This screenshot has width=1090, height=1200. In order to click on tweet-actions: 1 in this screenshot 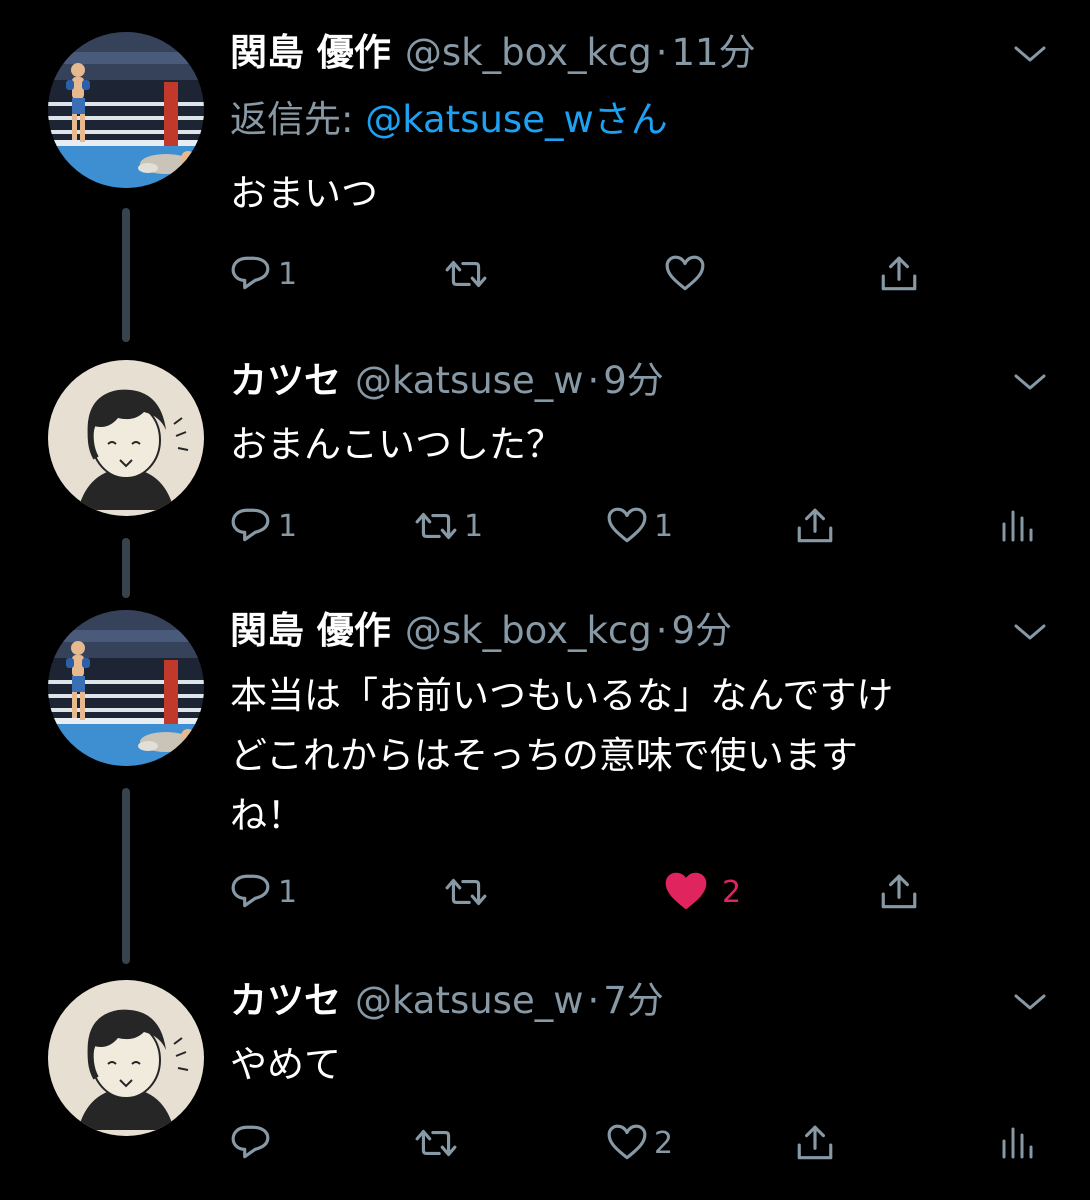, I will do `click(640, 274)`.